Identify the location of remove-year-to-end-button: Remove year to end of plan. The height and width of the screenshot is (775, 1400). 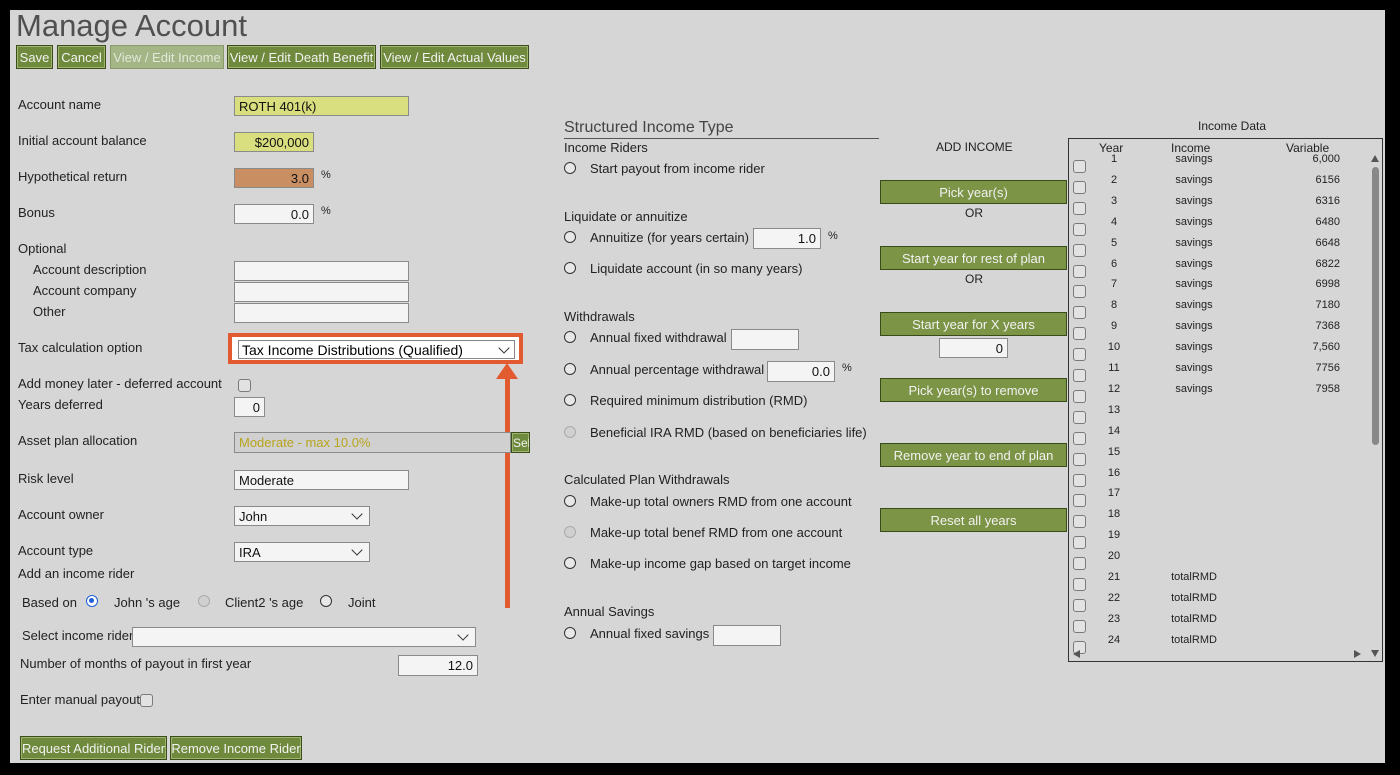
(973, 455).